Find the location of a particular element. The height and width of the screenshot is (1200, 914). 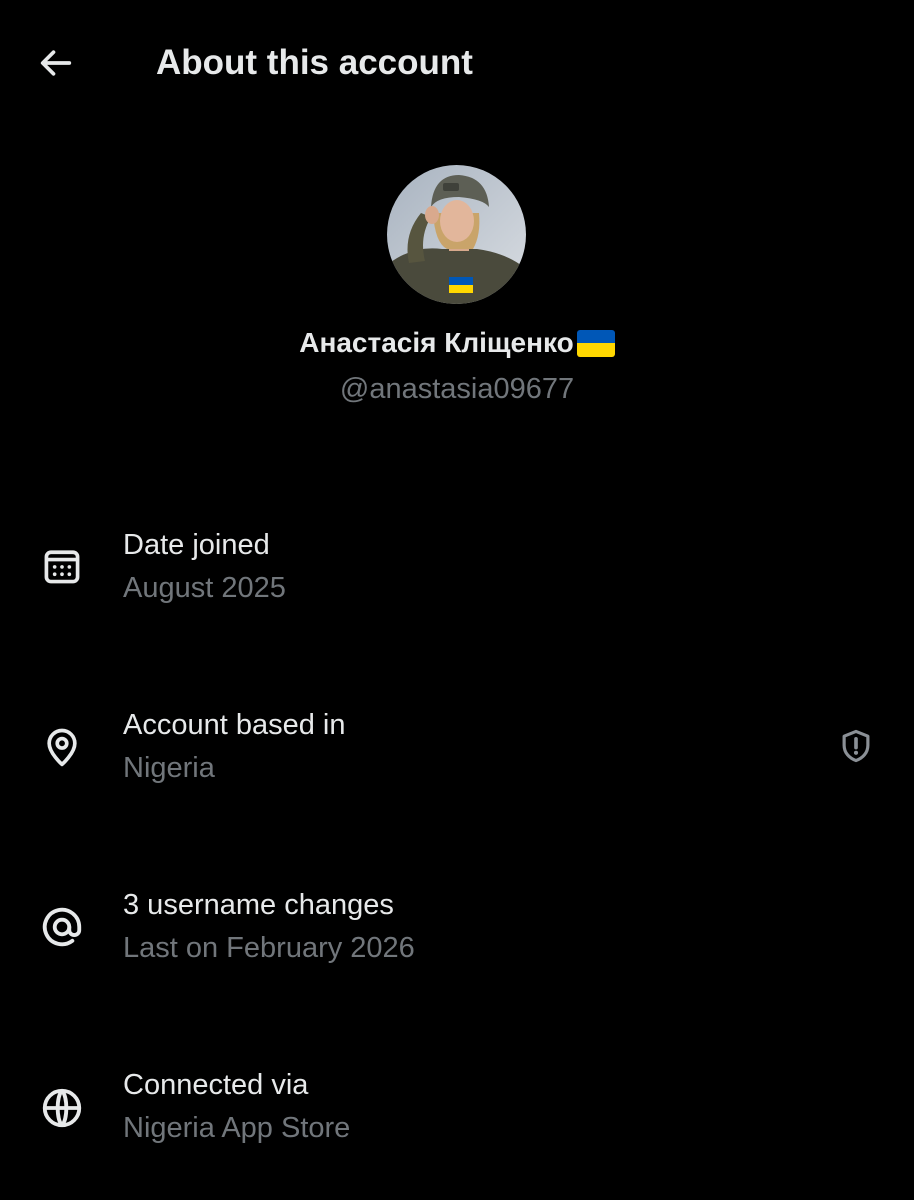

top-app-bar: About this account is located at coordinates (457, 63).